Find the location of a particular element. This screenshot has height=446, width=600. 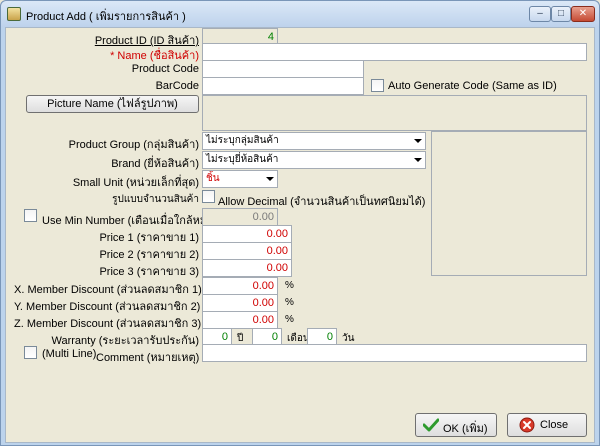

member-y-label: Y. Member Discount (ส่วนลดสมาชิก 2) is located at coordinates (107, 307).